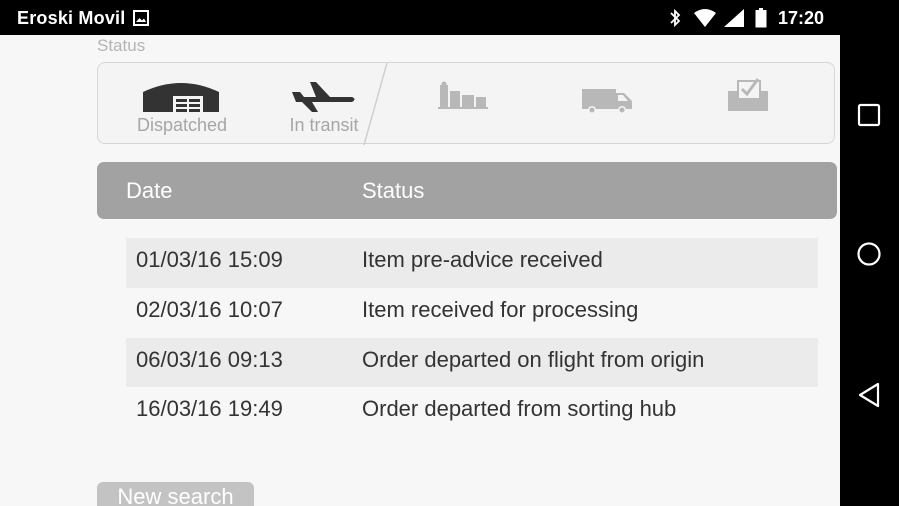 The height and width of the screenshot is (506, 899). Describe the element at coordinates (121, 45) in the screenshot. I see `section-label: Status` at that location.